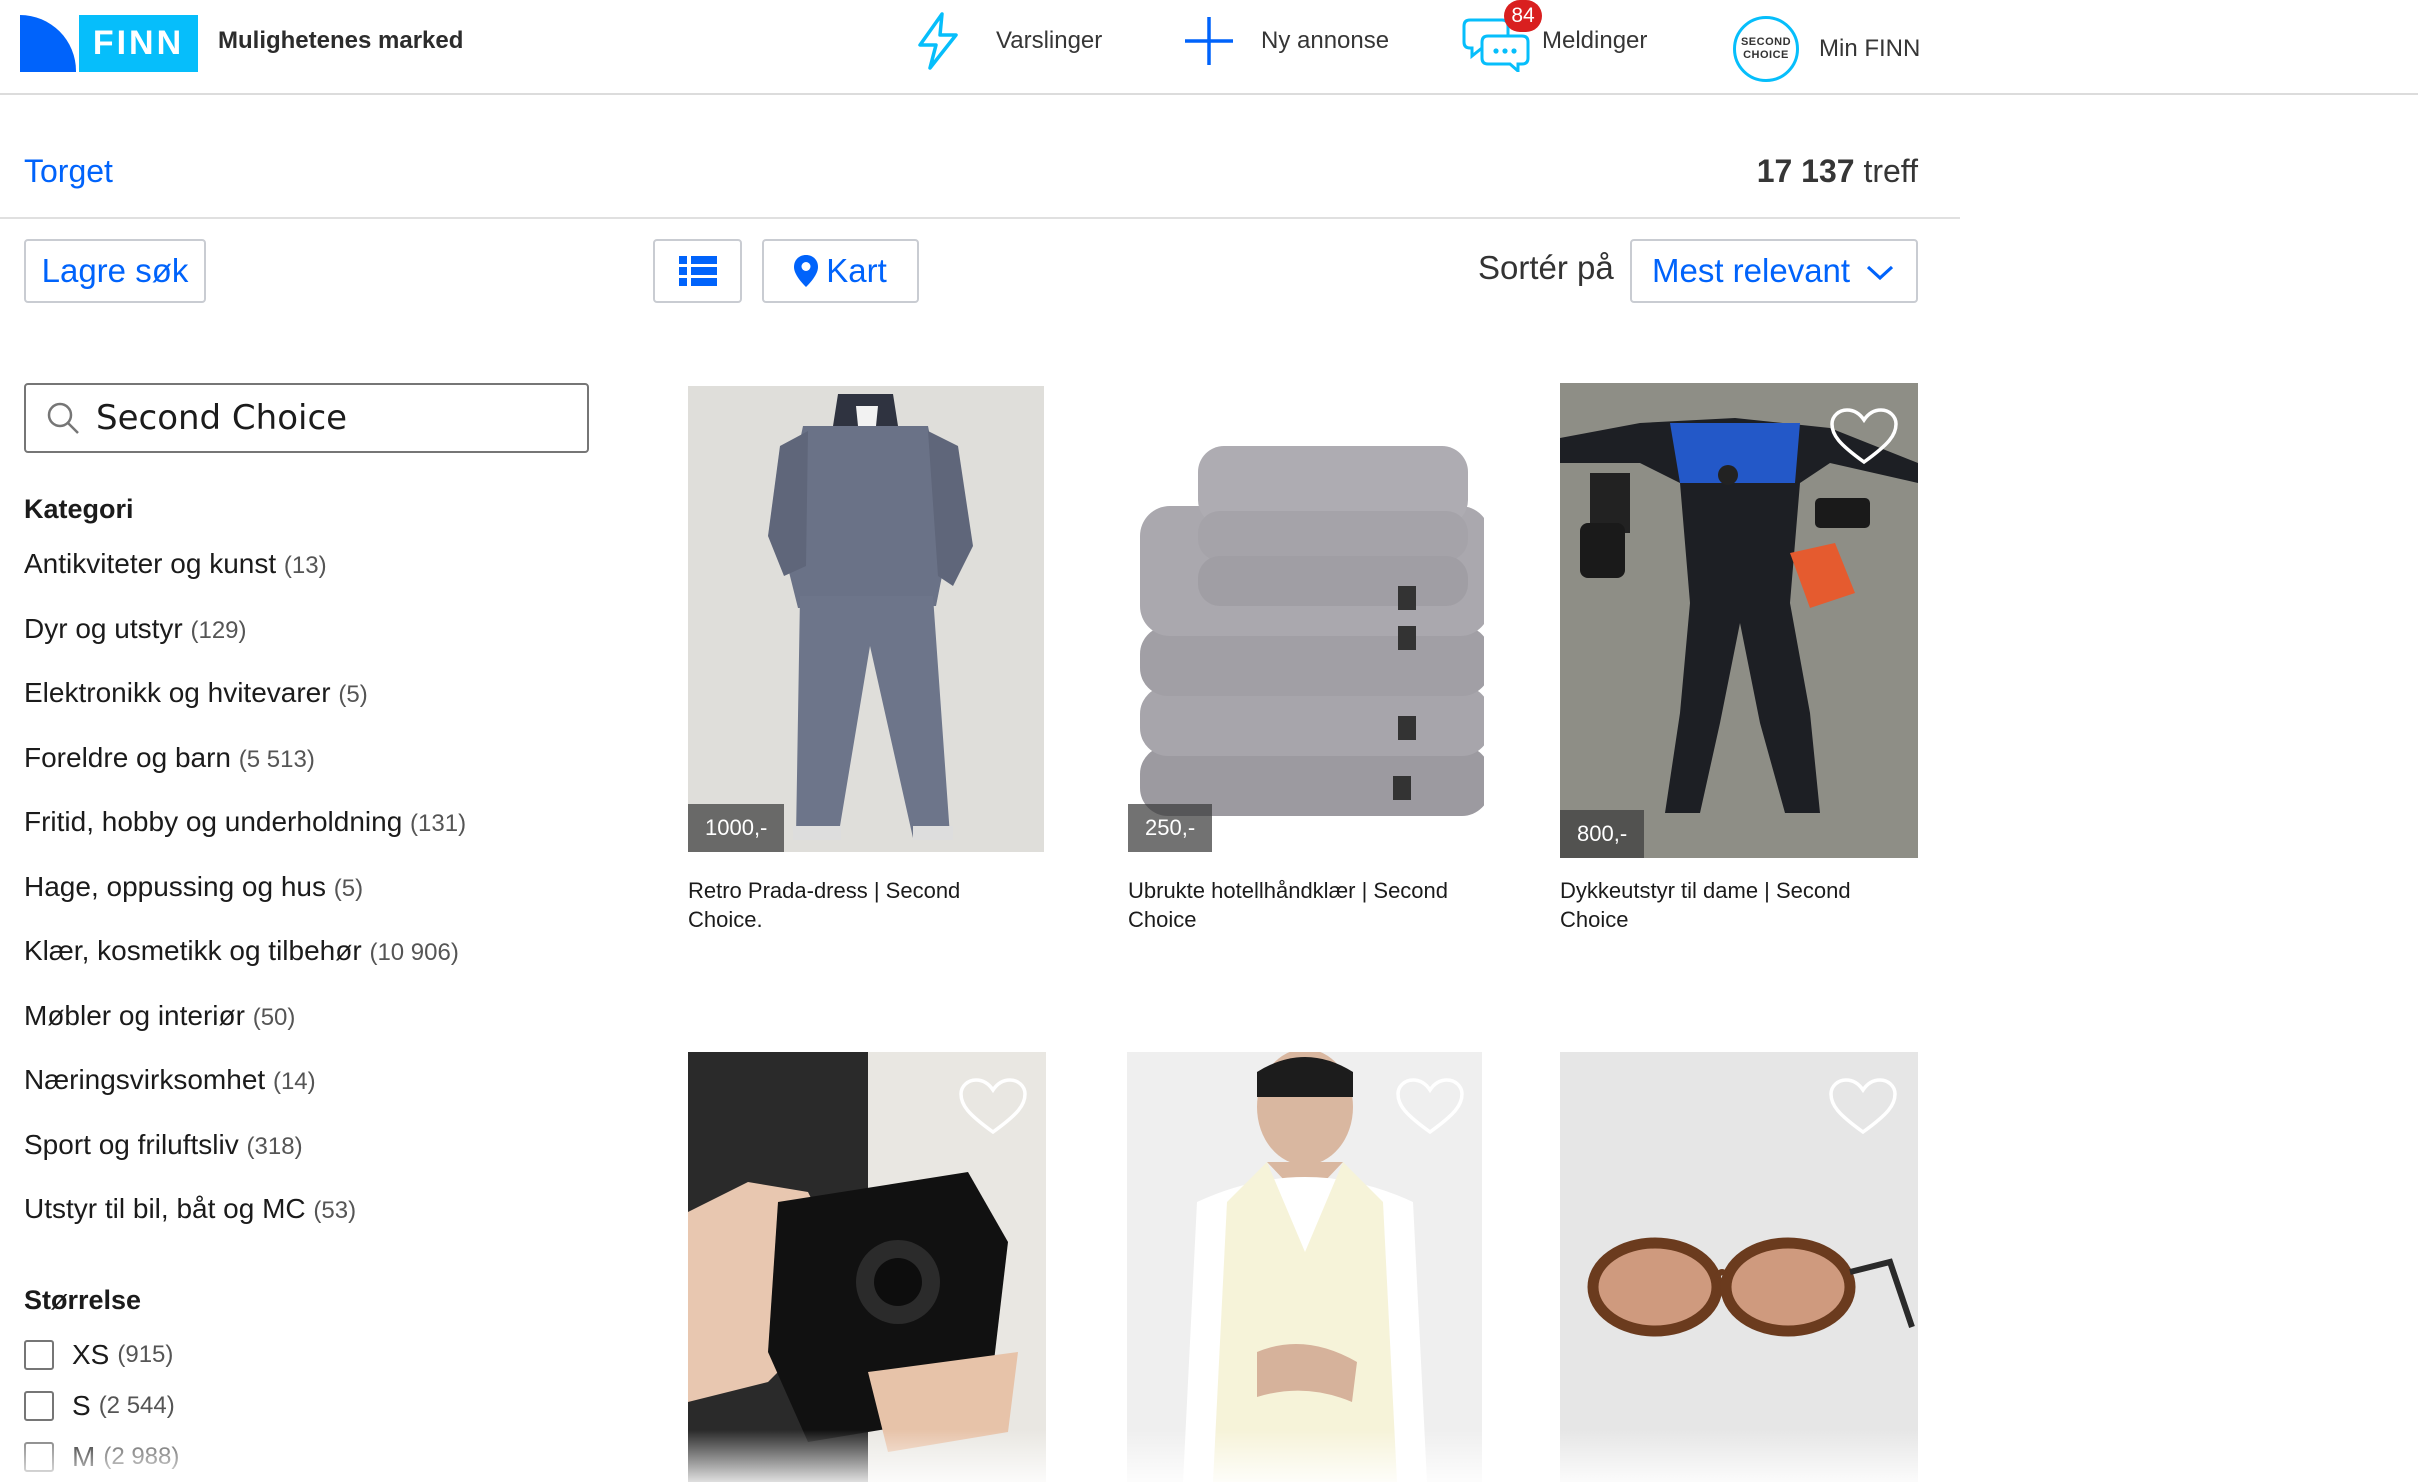 The height and width of the screenshot is (1482, 2418). Describe the element at coordinates (1602, 834) in the screenshot. I see `price-tag: 800,-` at that location.